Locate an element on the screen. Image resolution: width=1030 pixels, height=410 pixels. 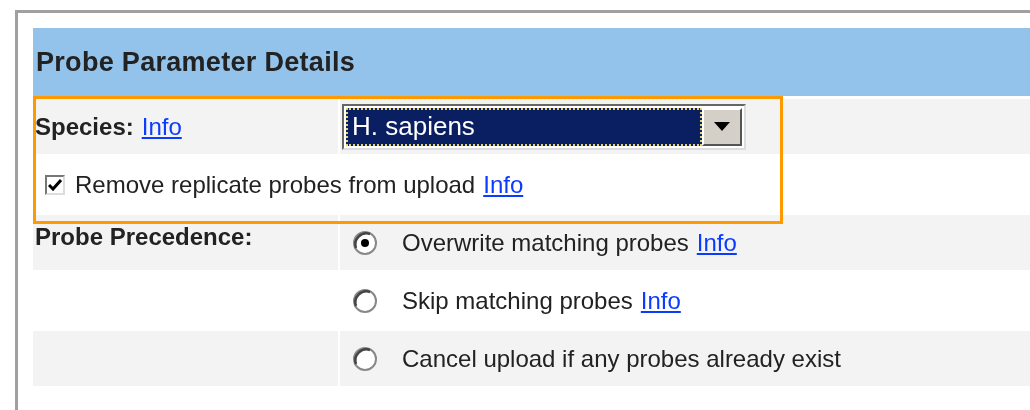
checkbox is located at coordinates (55, 184).